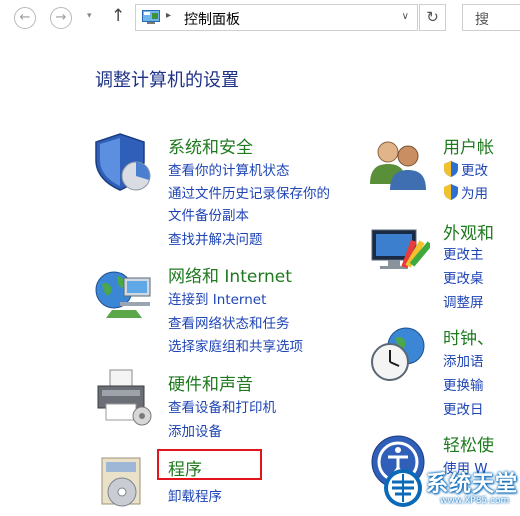  I want to click on globe-network-icon, so click(123, 294).